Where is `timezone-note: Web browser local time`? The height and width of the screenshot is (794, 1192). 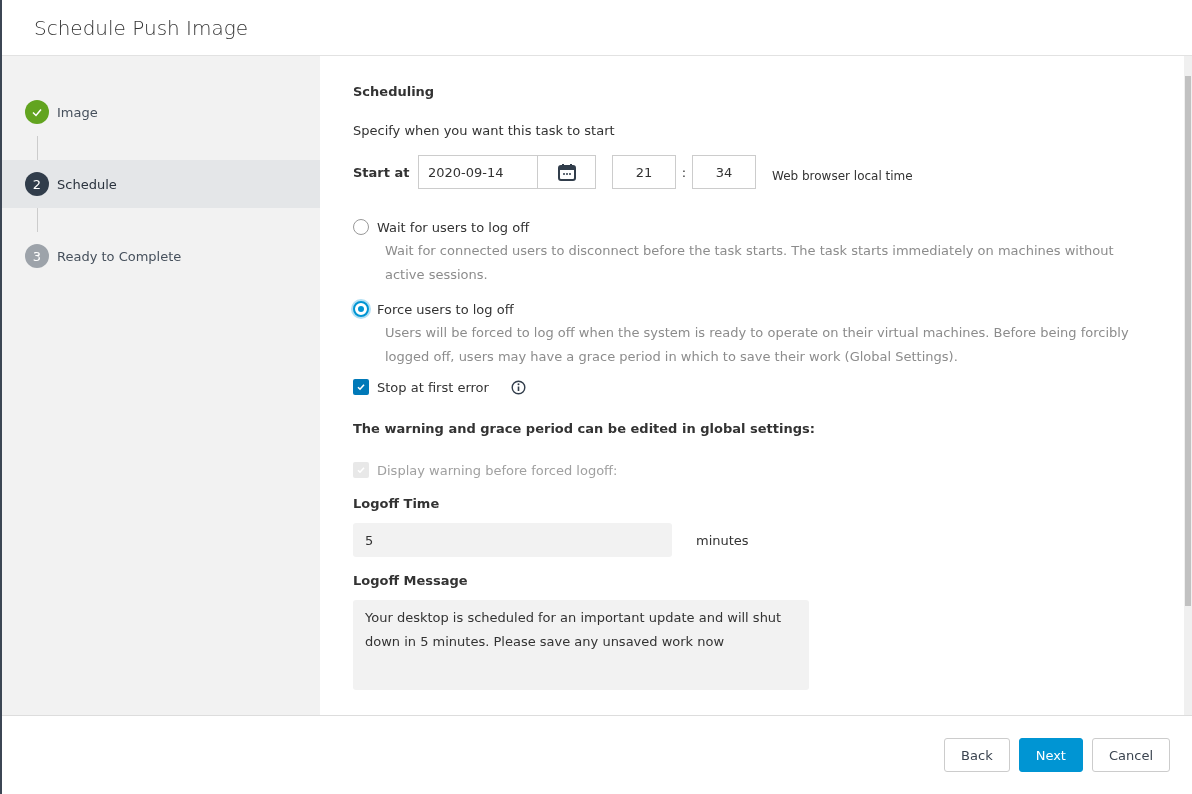
timezone-note: Web browser local time is located at coordinates (842, 176).